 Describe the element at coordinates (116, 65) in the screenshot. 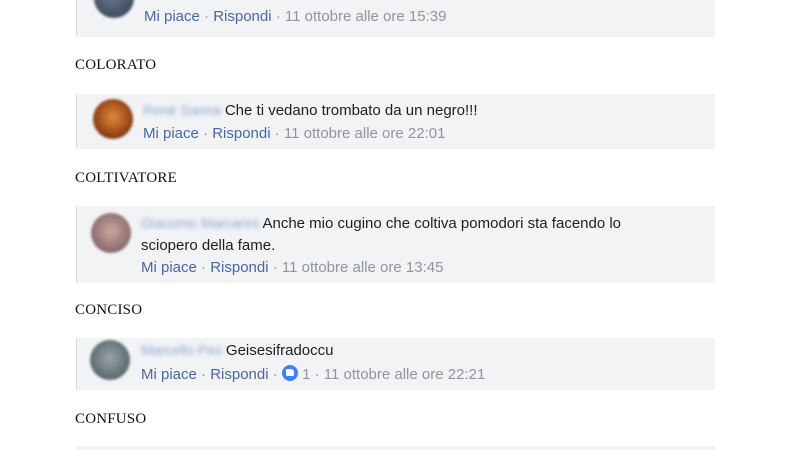

I see `section-heading: COLORATO` at that location.